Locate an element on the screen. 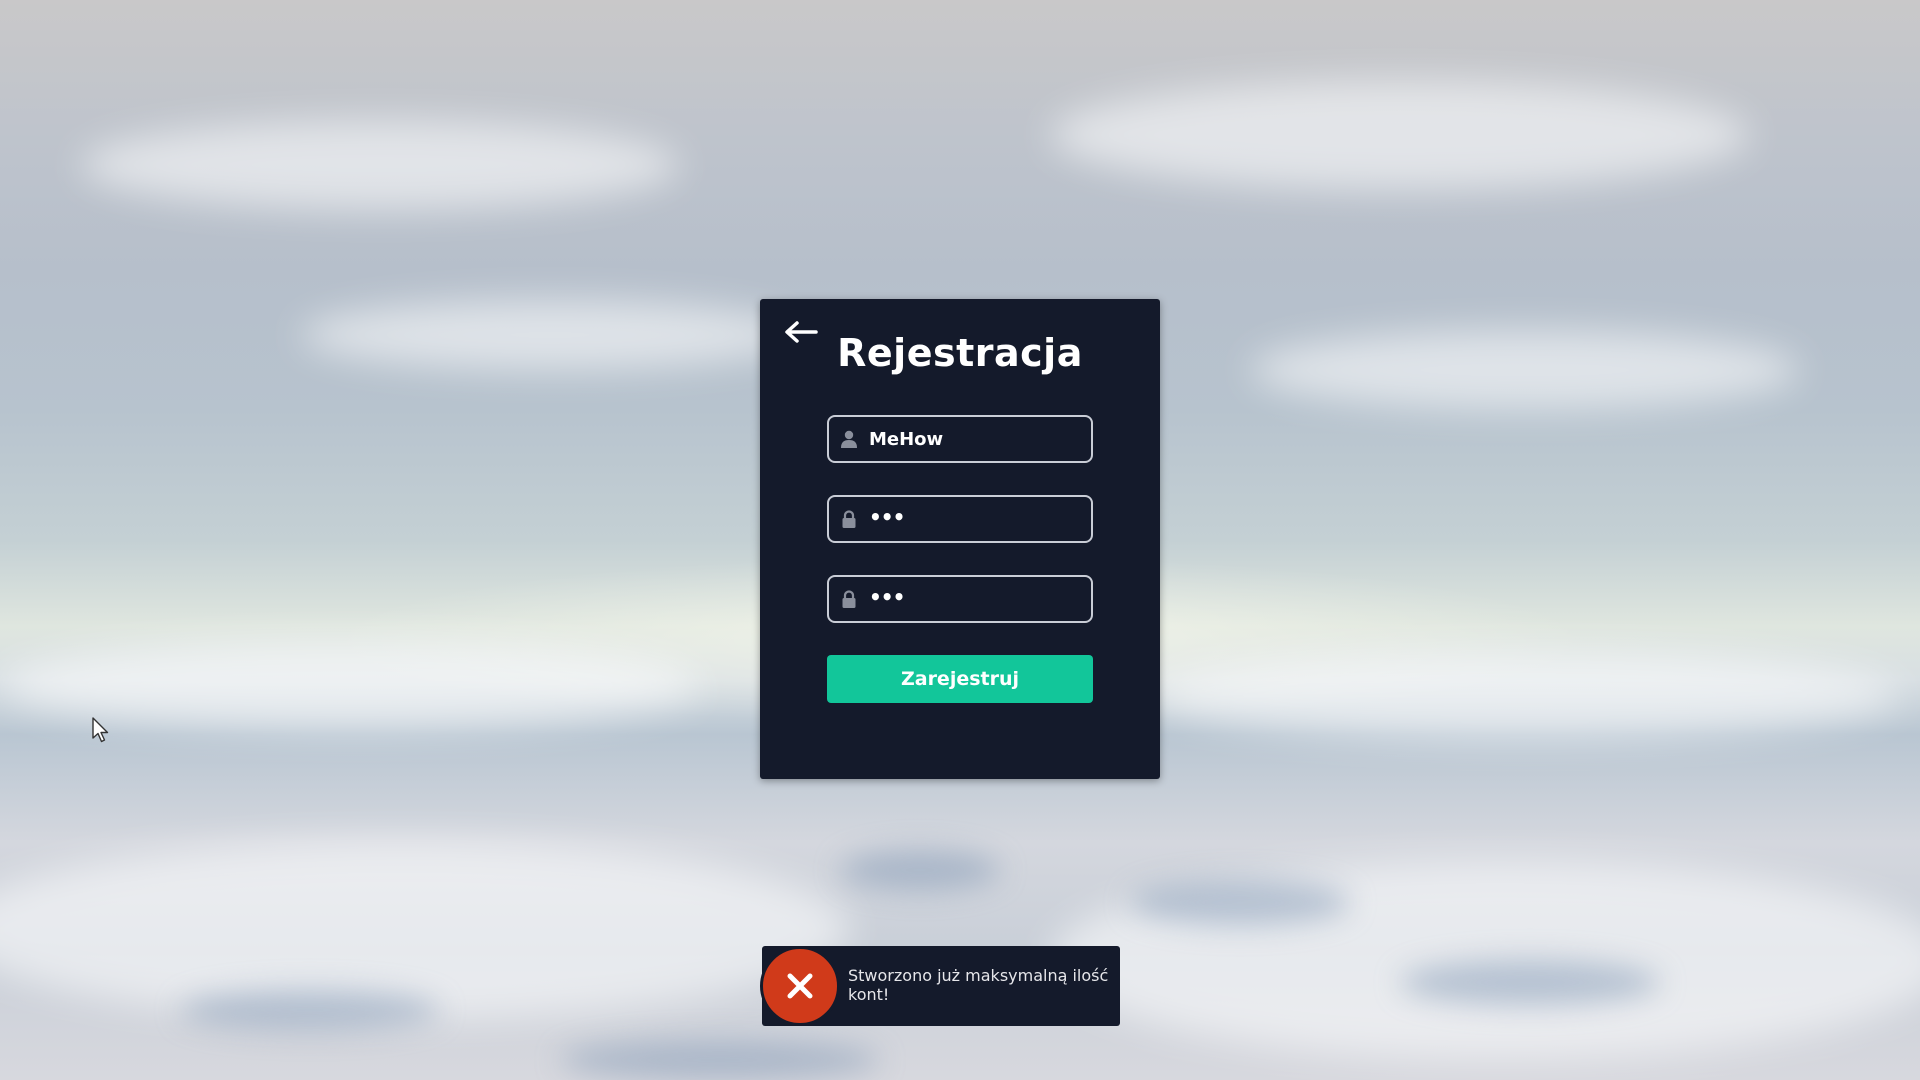  username-field is located at coordinates (960, 439).